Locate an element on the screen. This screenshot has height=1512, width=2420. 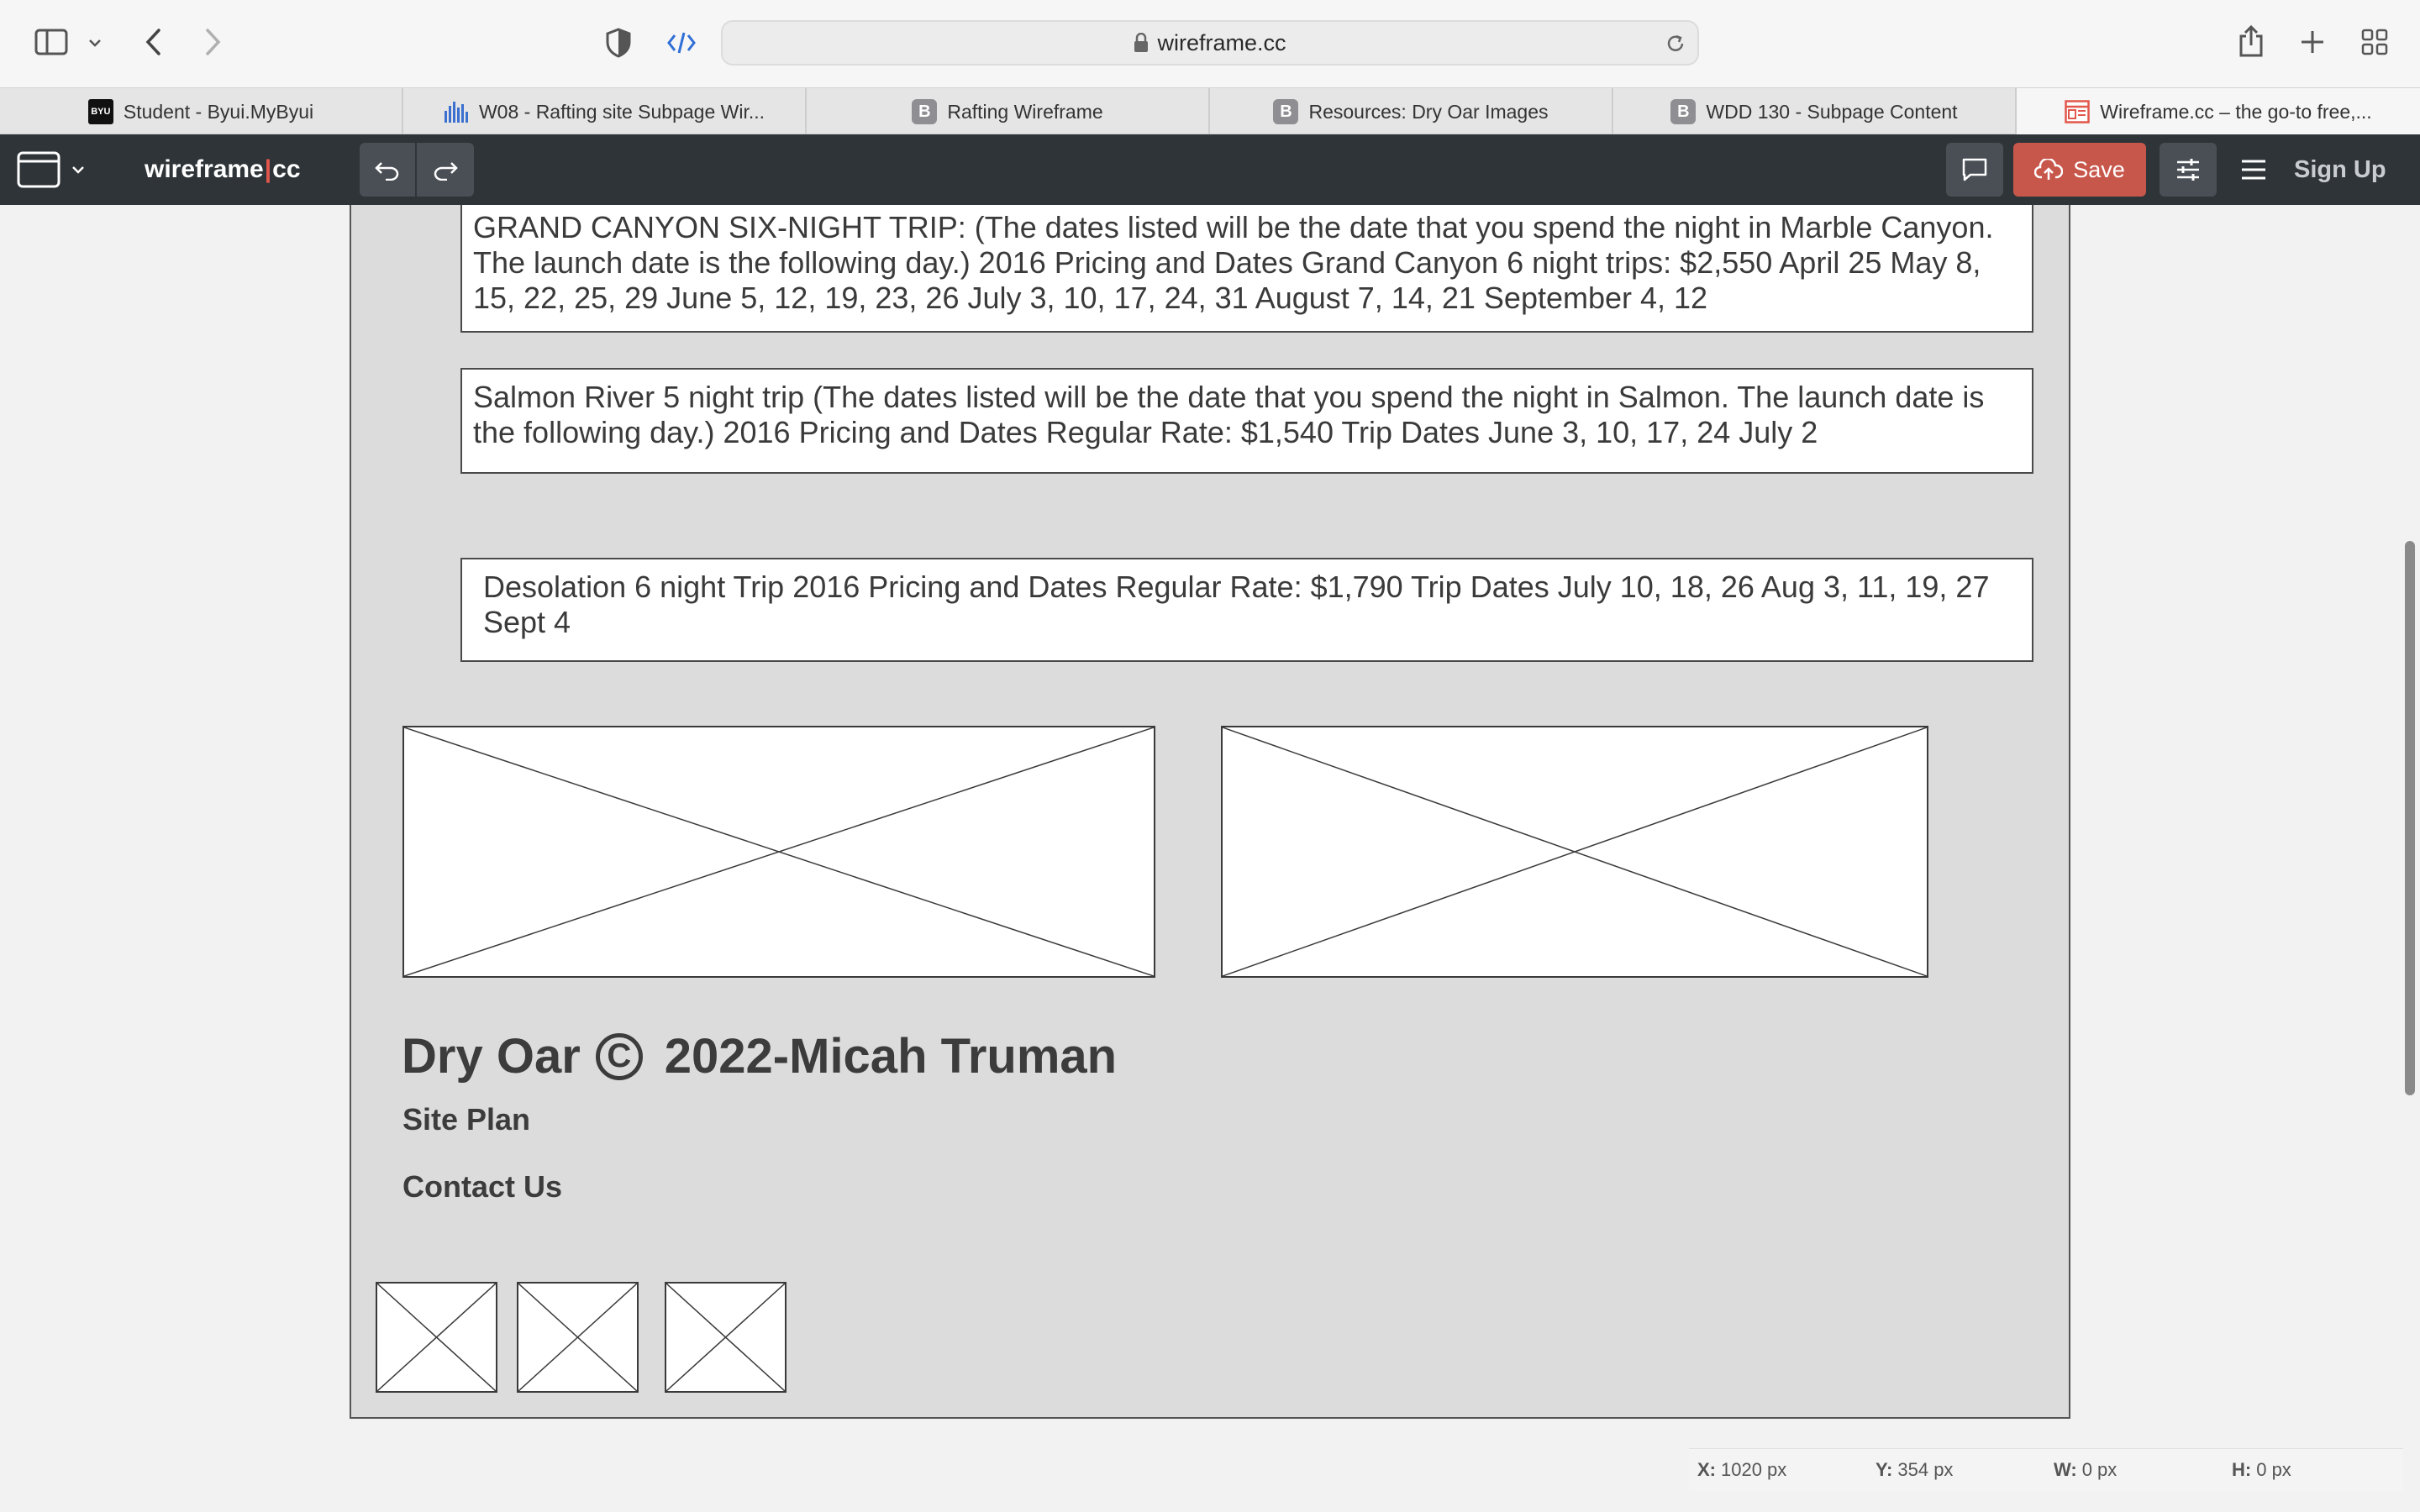
plus-icon is located at coordinates (2312, 42).